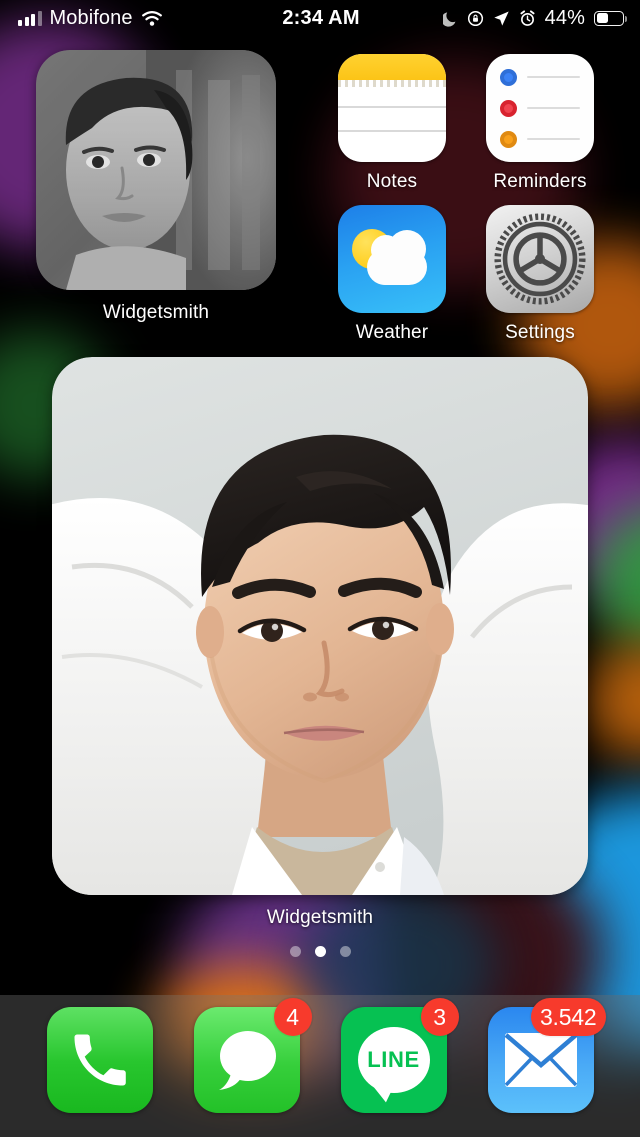 The width and height of the screenshot is (640, 1137). Describe the element at coordinates (439, 1017) in the screenshot. I see `badge-line: 3` at that location.